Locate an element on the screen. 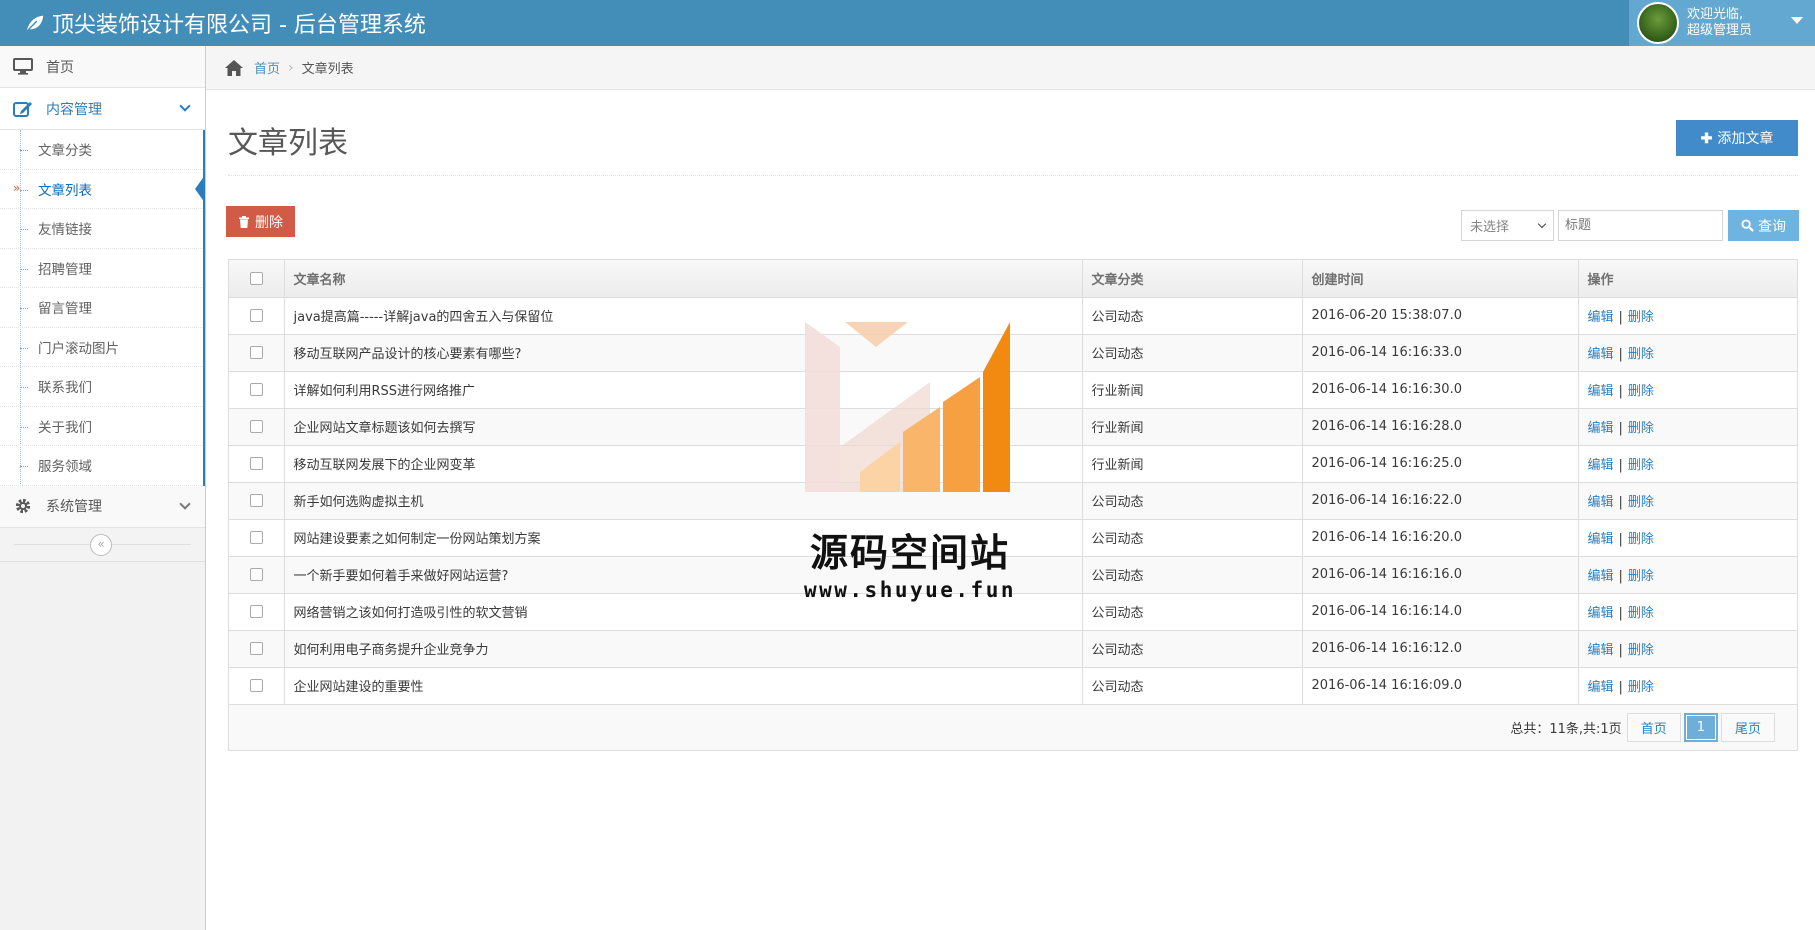 This screenshot has width=1815, height=930. delete-button: 删除 is located at coordinates (260, 221).